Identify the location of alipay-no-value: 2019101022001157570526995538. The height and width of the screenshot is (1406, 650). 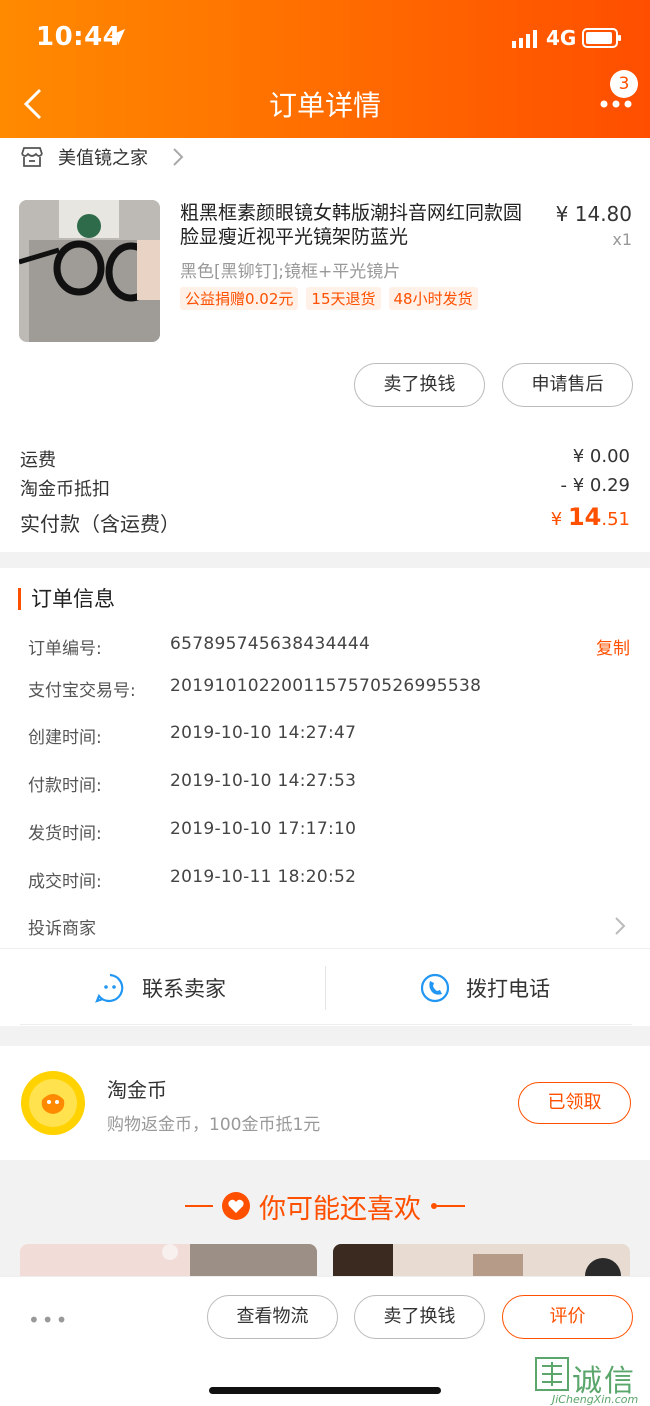
(326, 686).